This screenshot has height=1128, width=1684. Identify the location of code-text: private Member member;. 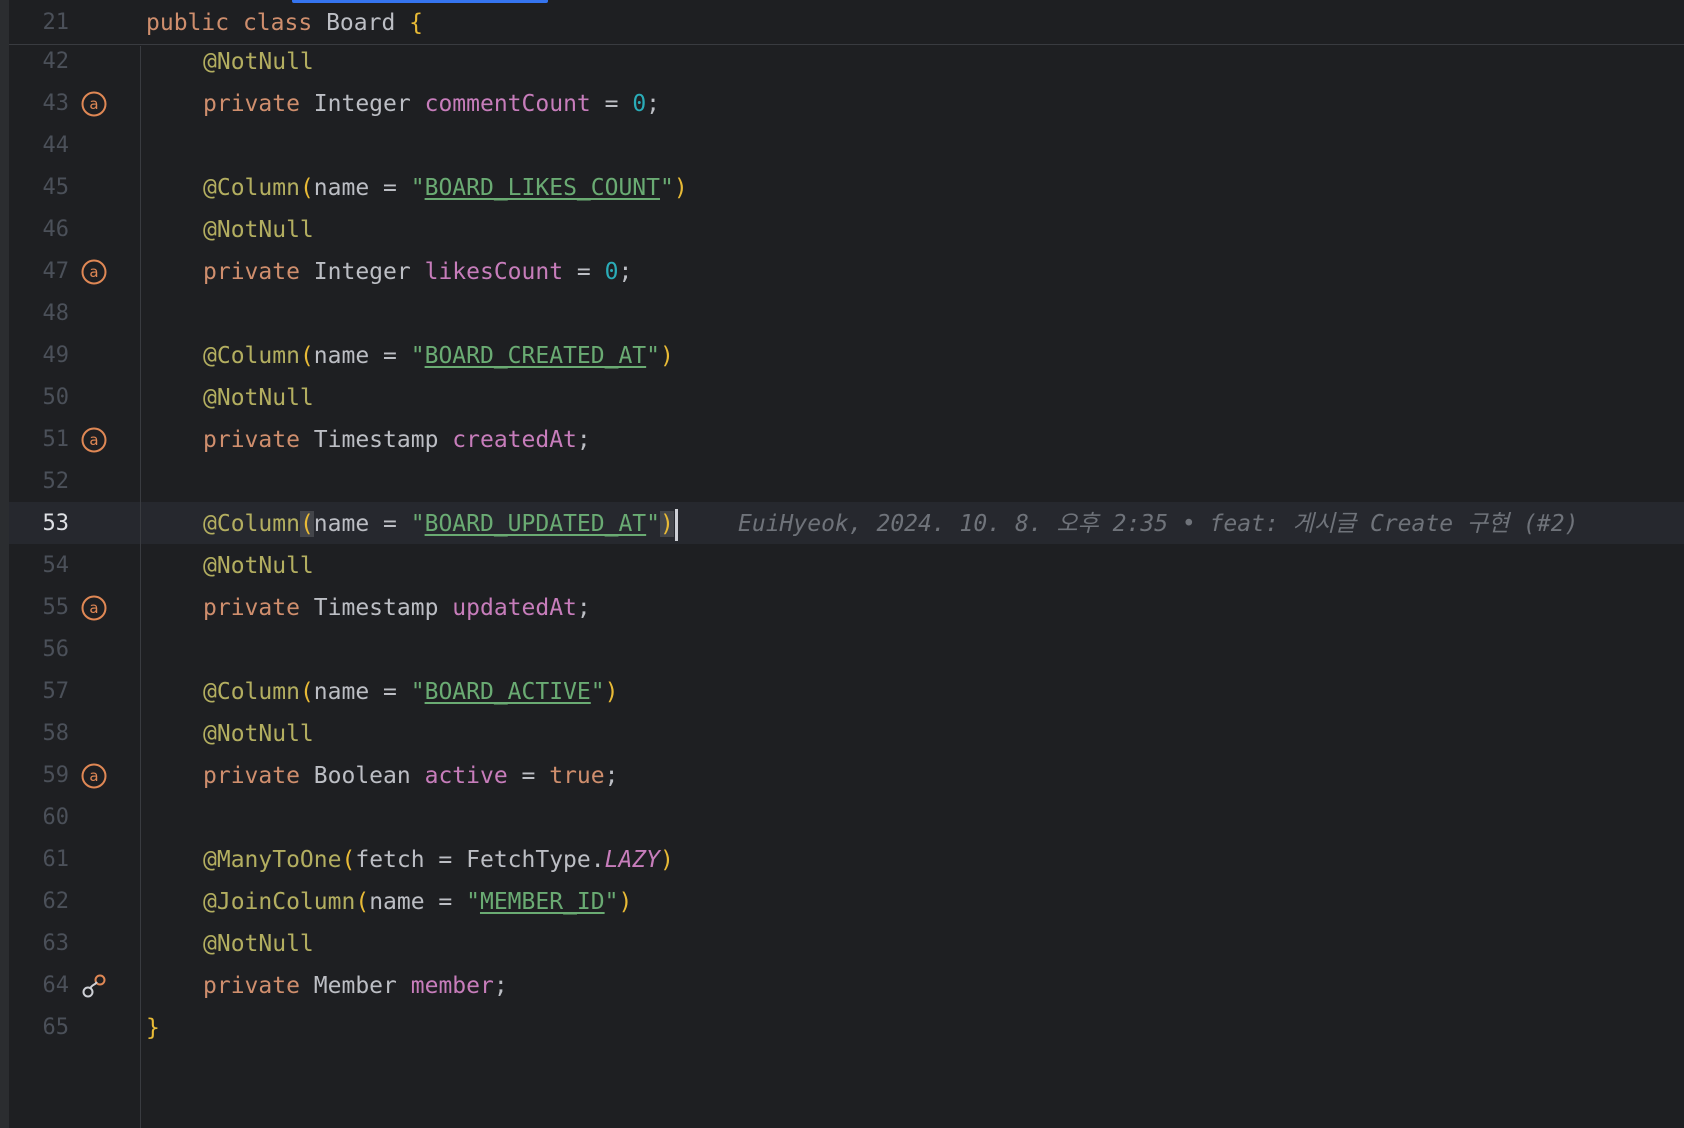
(327, 986).